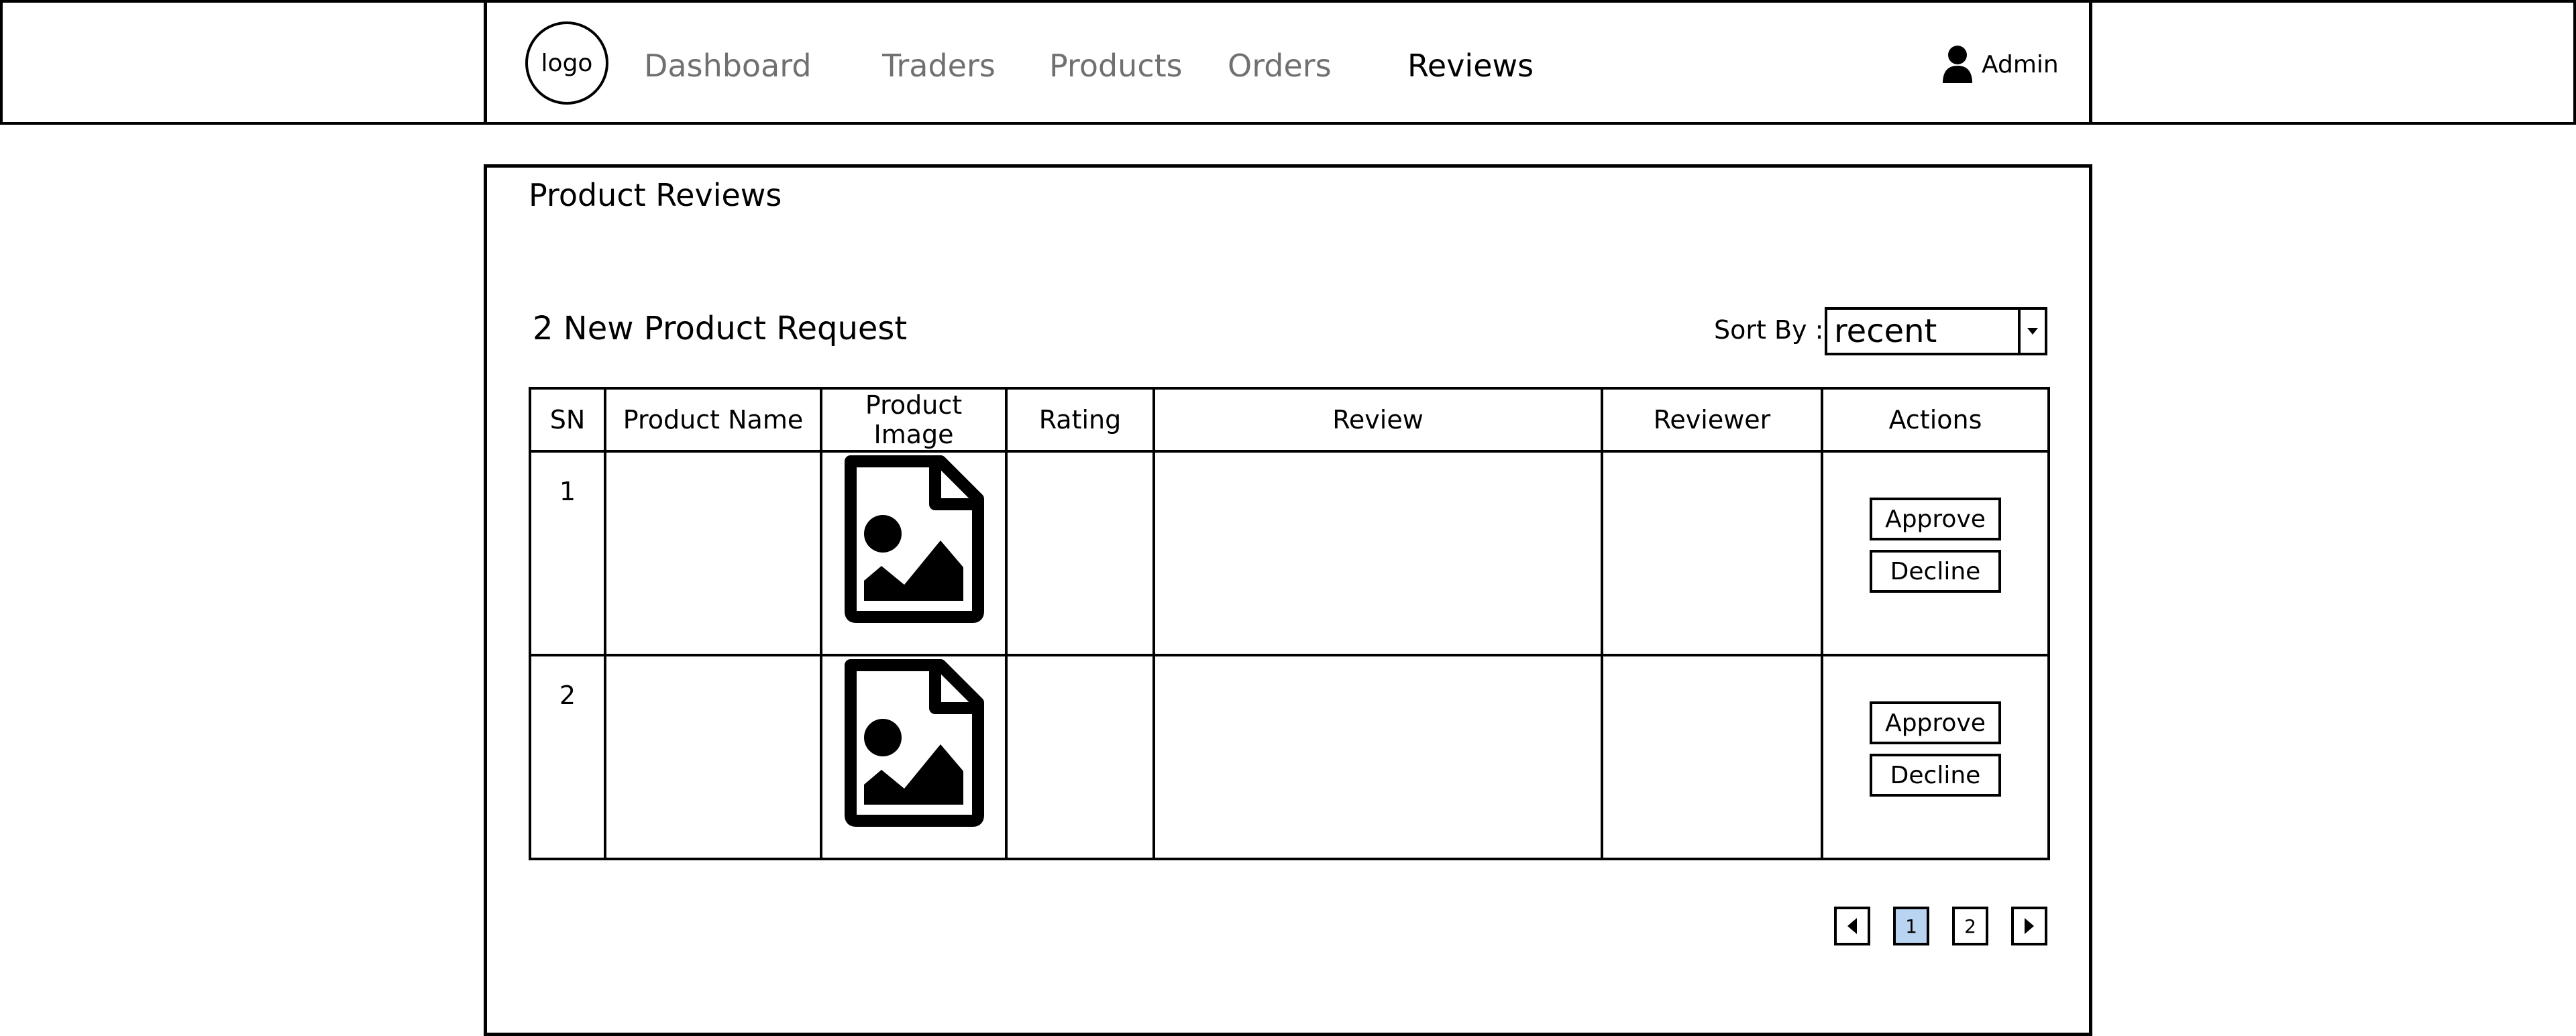  I want to click on next-page-button, so click(2029, 926).